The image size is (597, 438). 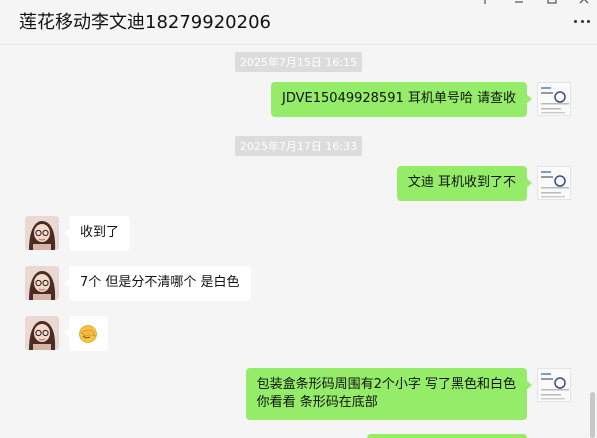 I want to click on received-message: 7个 但是分不清哪个 是白色, so click(x=157, y=283).